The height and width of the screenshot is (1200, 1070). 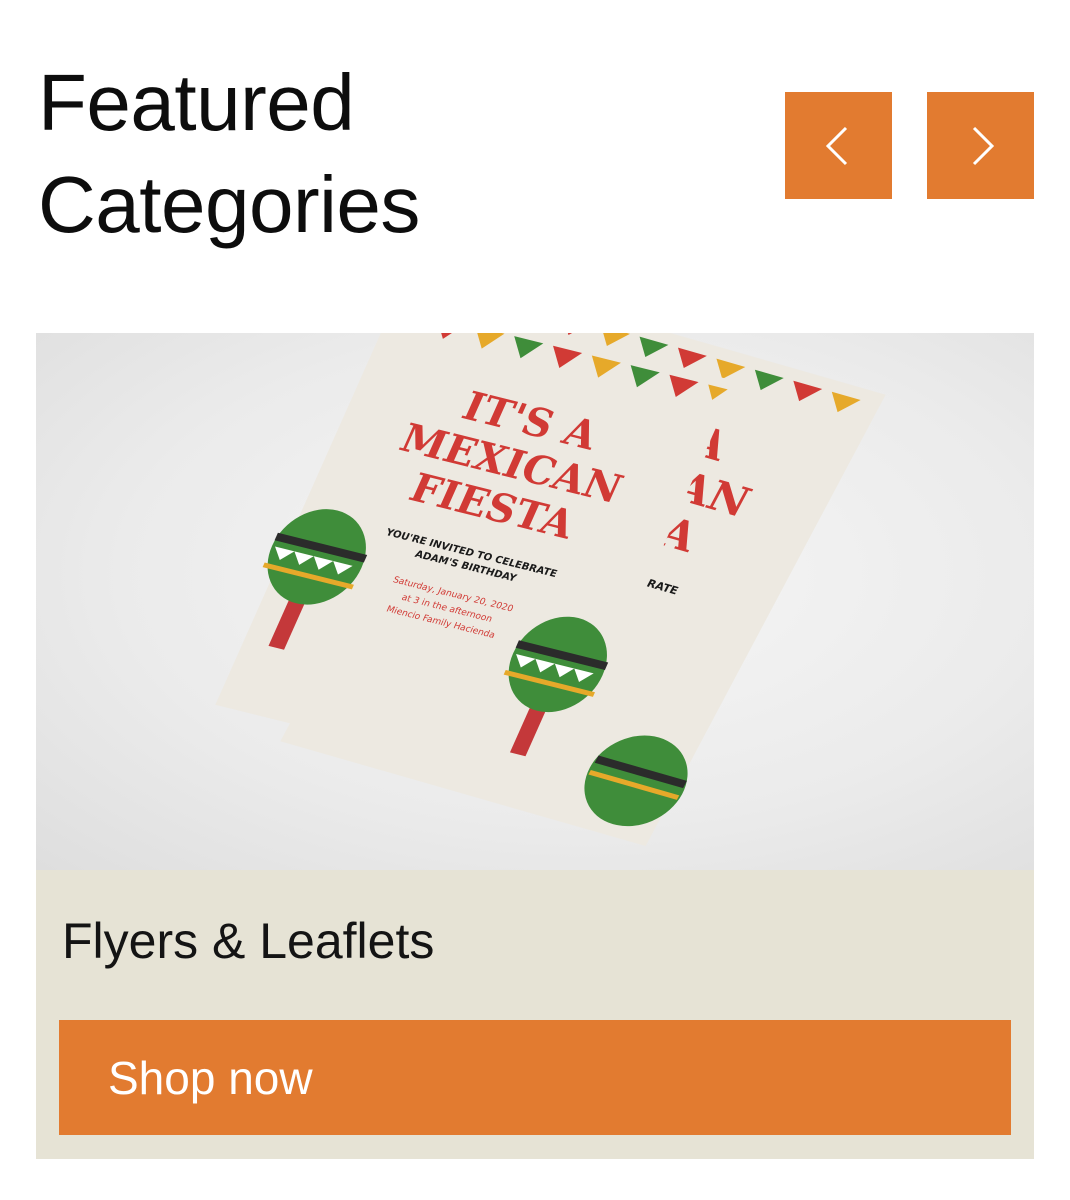 I want to click on section-title-line-2: Categories, so click(x=229, y=204).